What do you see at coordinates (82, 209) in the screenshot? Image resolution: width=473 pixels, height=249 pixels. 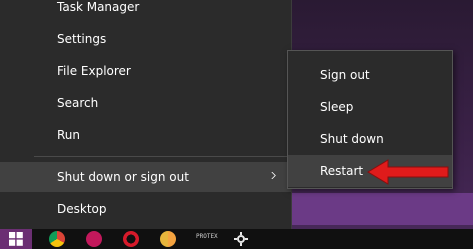 I see `menu-item-label: Desktop` at bounding box center [82, 209].